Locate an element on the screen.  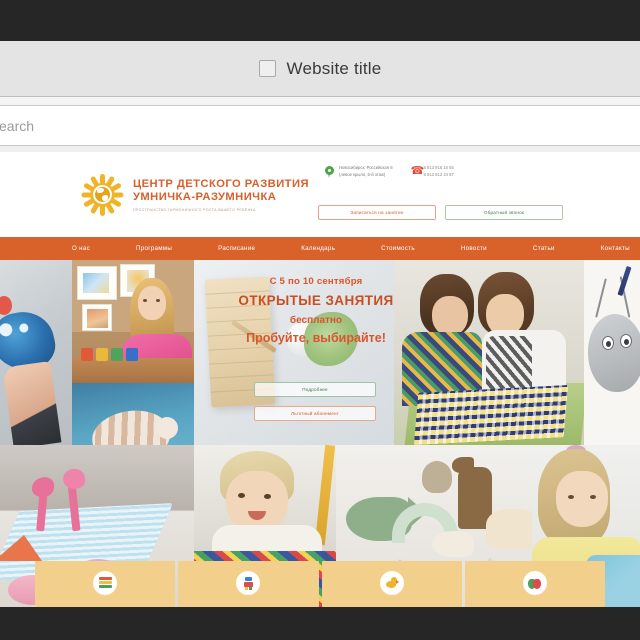
map-pin-icon is located at coordinates (329, 172).